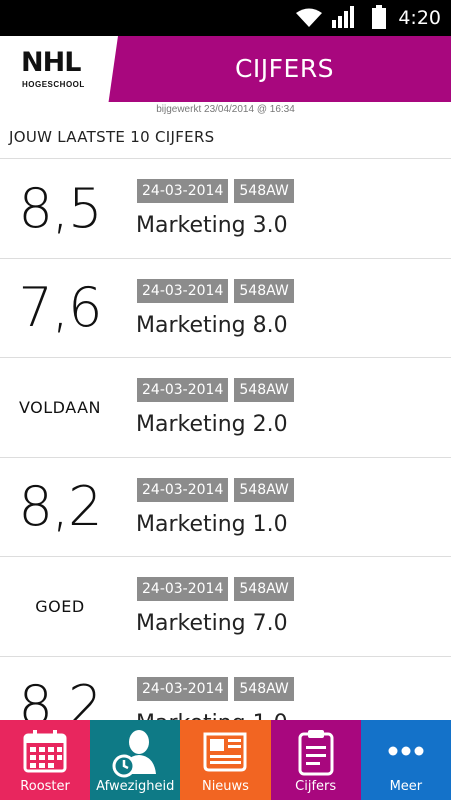  I want to click on grade-value: GOED, so click(60, 606).